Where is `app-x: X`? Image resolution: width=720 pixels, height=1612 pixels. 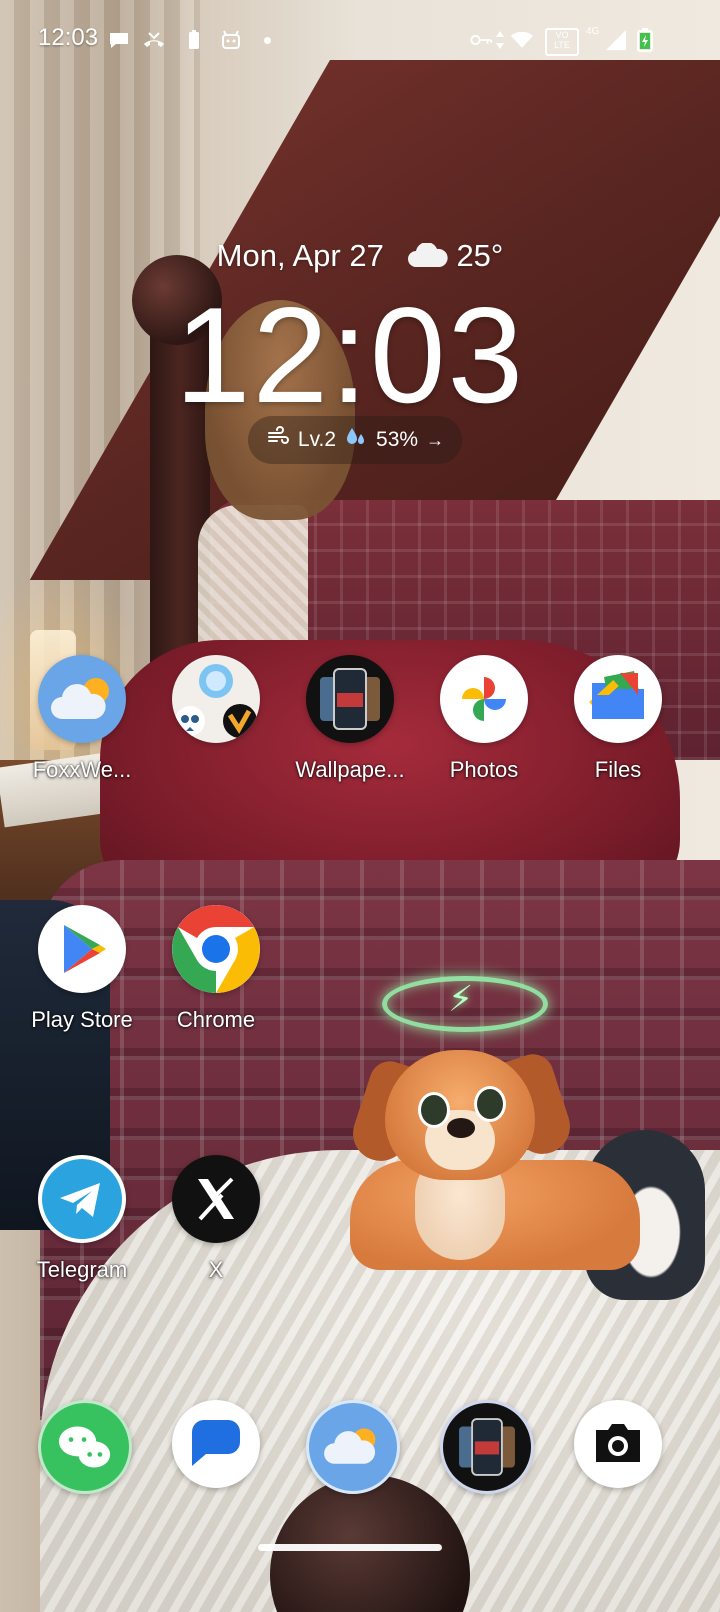
app-x: X is located at coordinates (216, 1219).